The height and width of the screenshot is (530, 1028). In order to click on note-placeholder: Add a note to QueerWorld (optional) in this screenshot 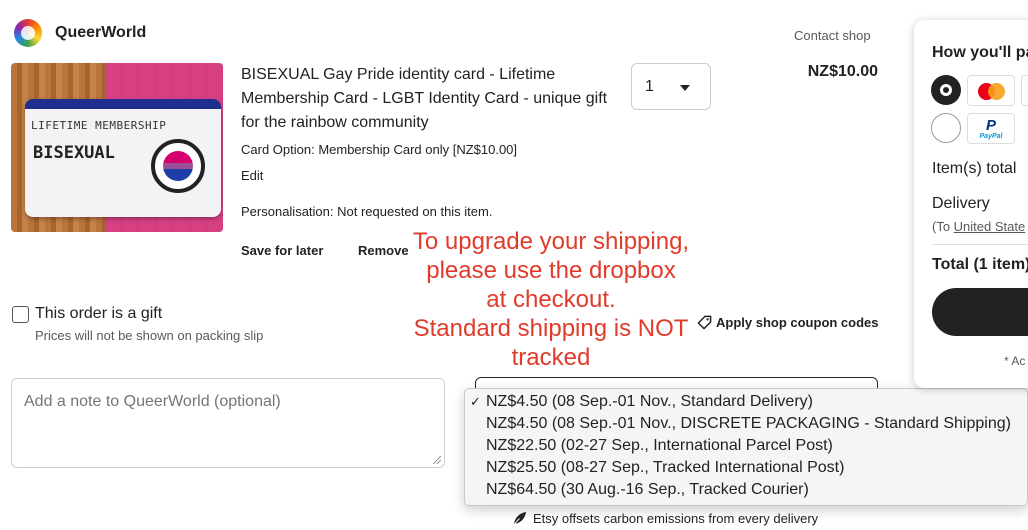, I will do `click(152, 401)`.